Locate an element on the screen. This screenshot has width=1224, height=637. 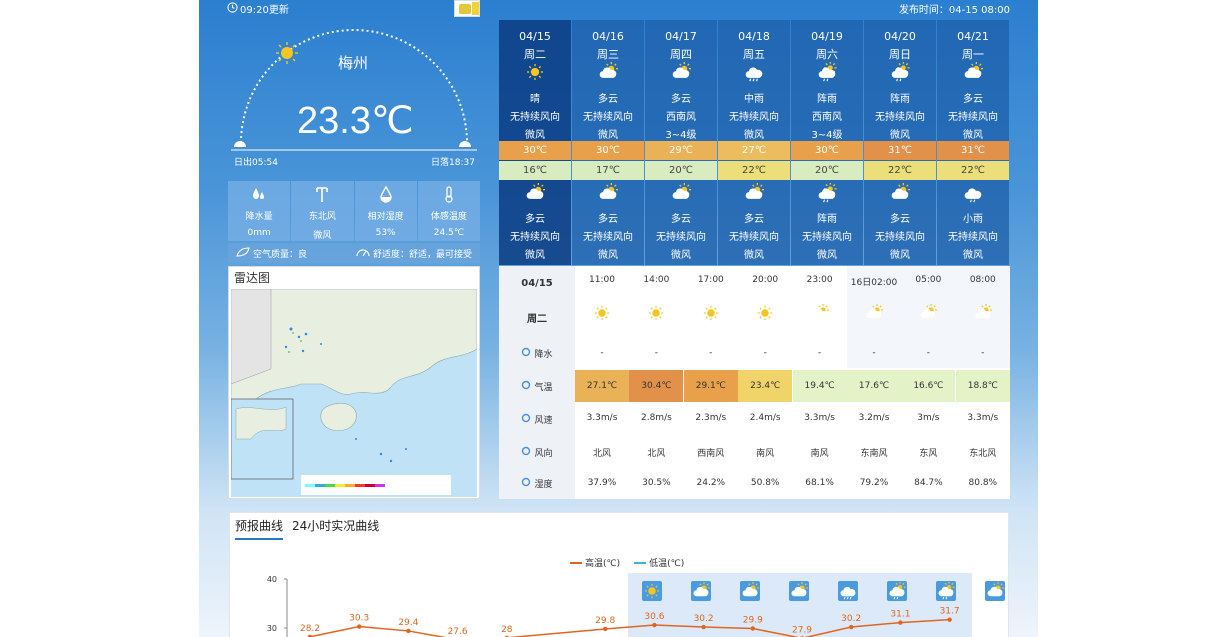
hour-humidity: 68.1% is located at coordinates (819, 483).